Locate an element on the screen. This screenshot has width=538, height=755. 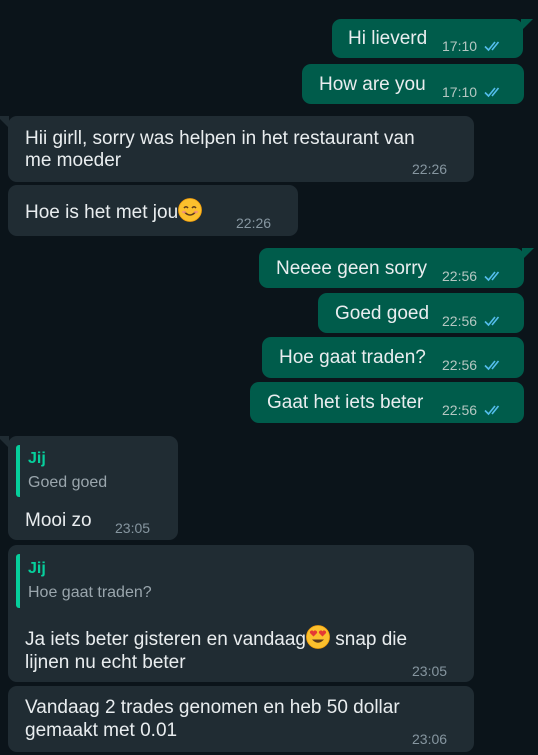
message-text: Hoe gaat traden? is located at coordinates (352, 357).